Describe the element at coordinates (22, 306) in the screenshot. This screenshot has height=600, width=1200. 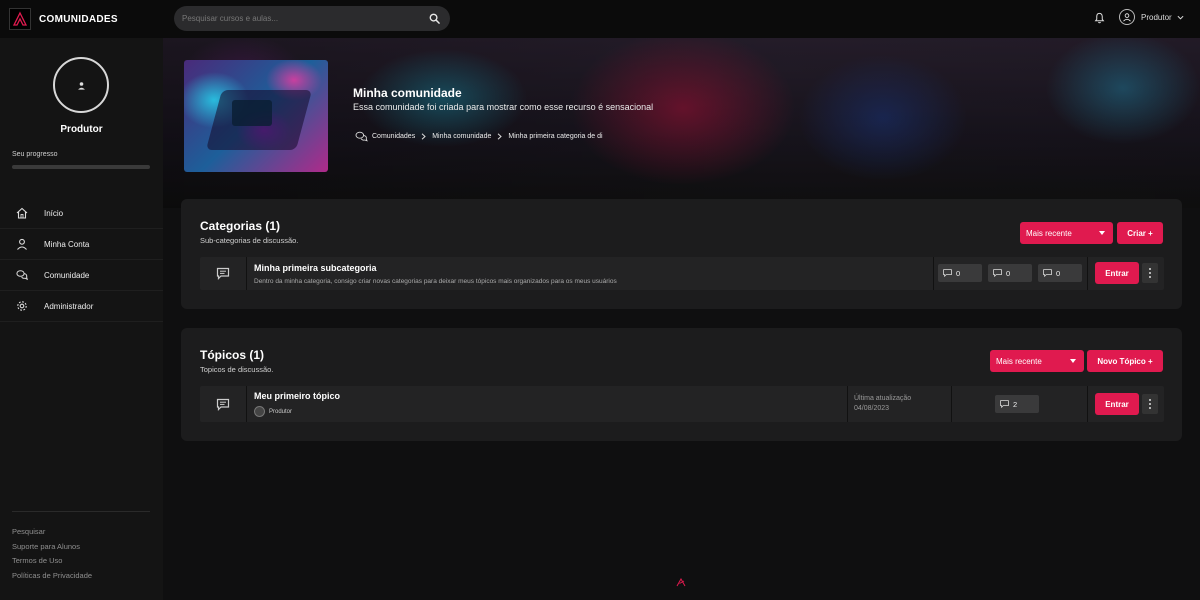
I see `gear-icon` at that location.